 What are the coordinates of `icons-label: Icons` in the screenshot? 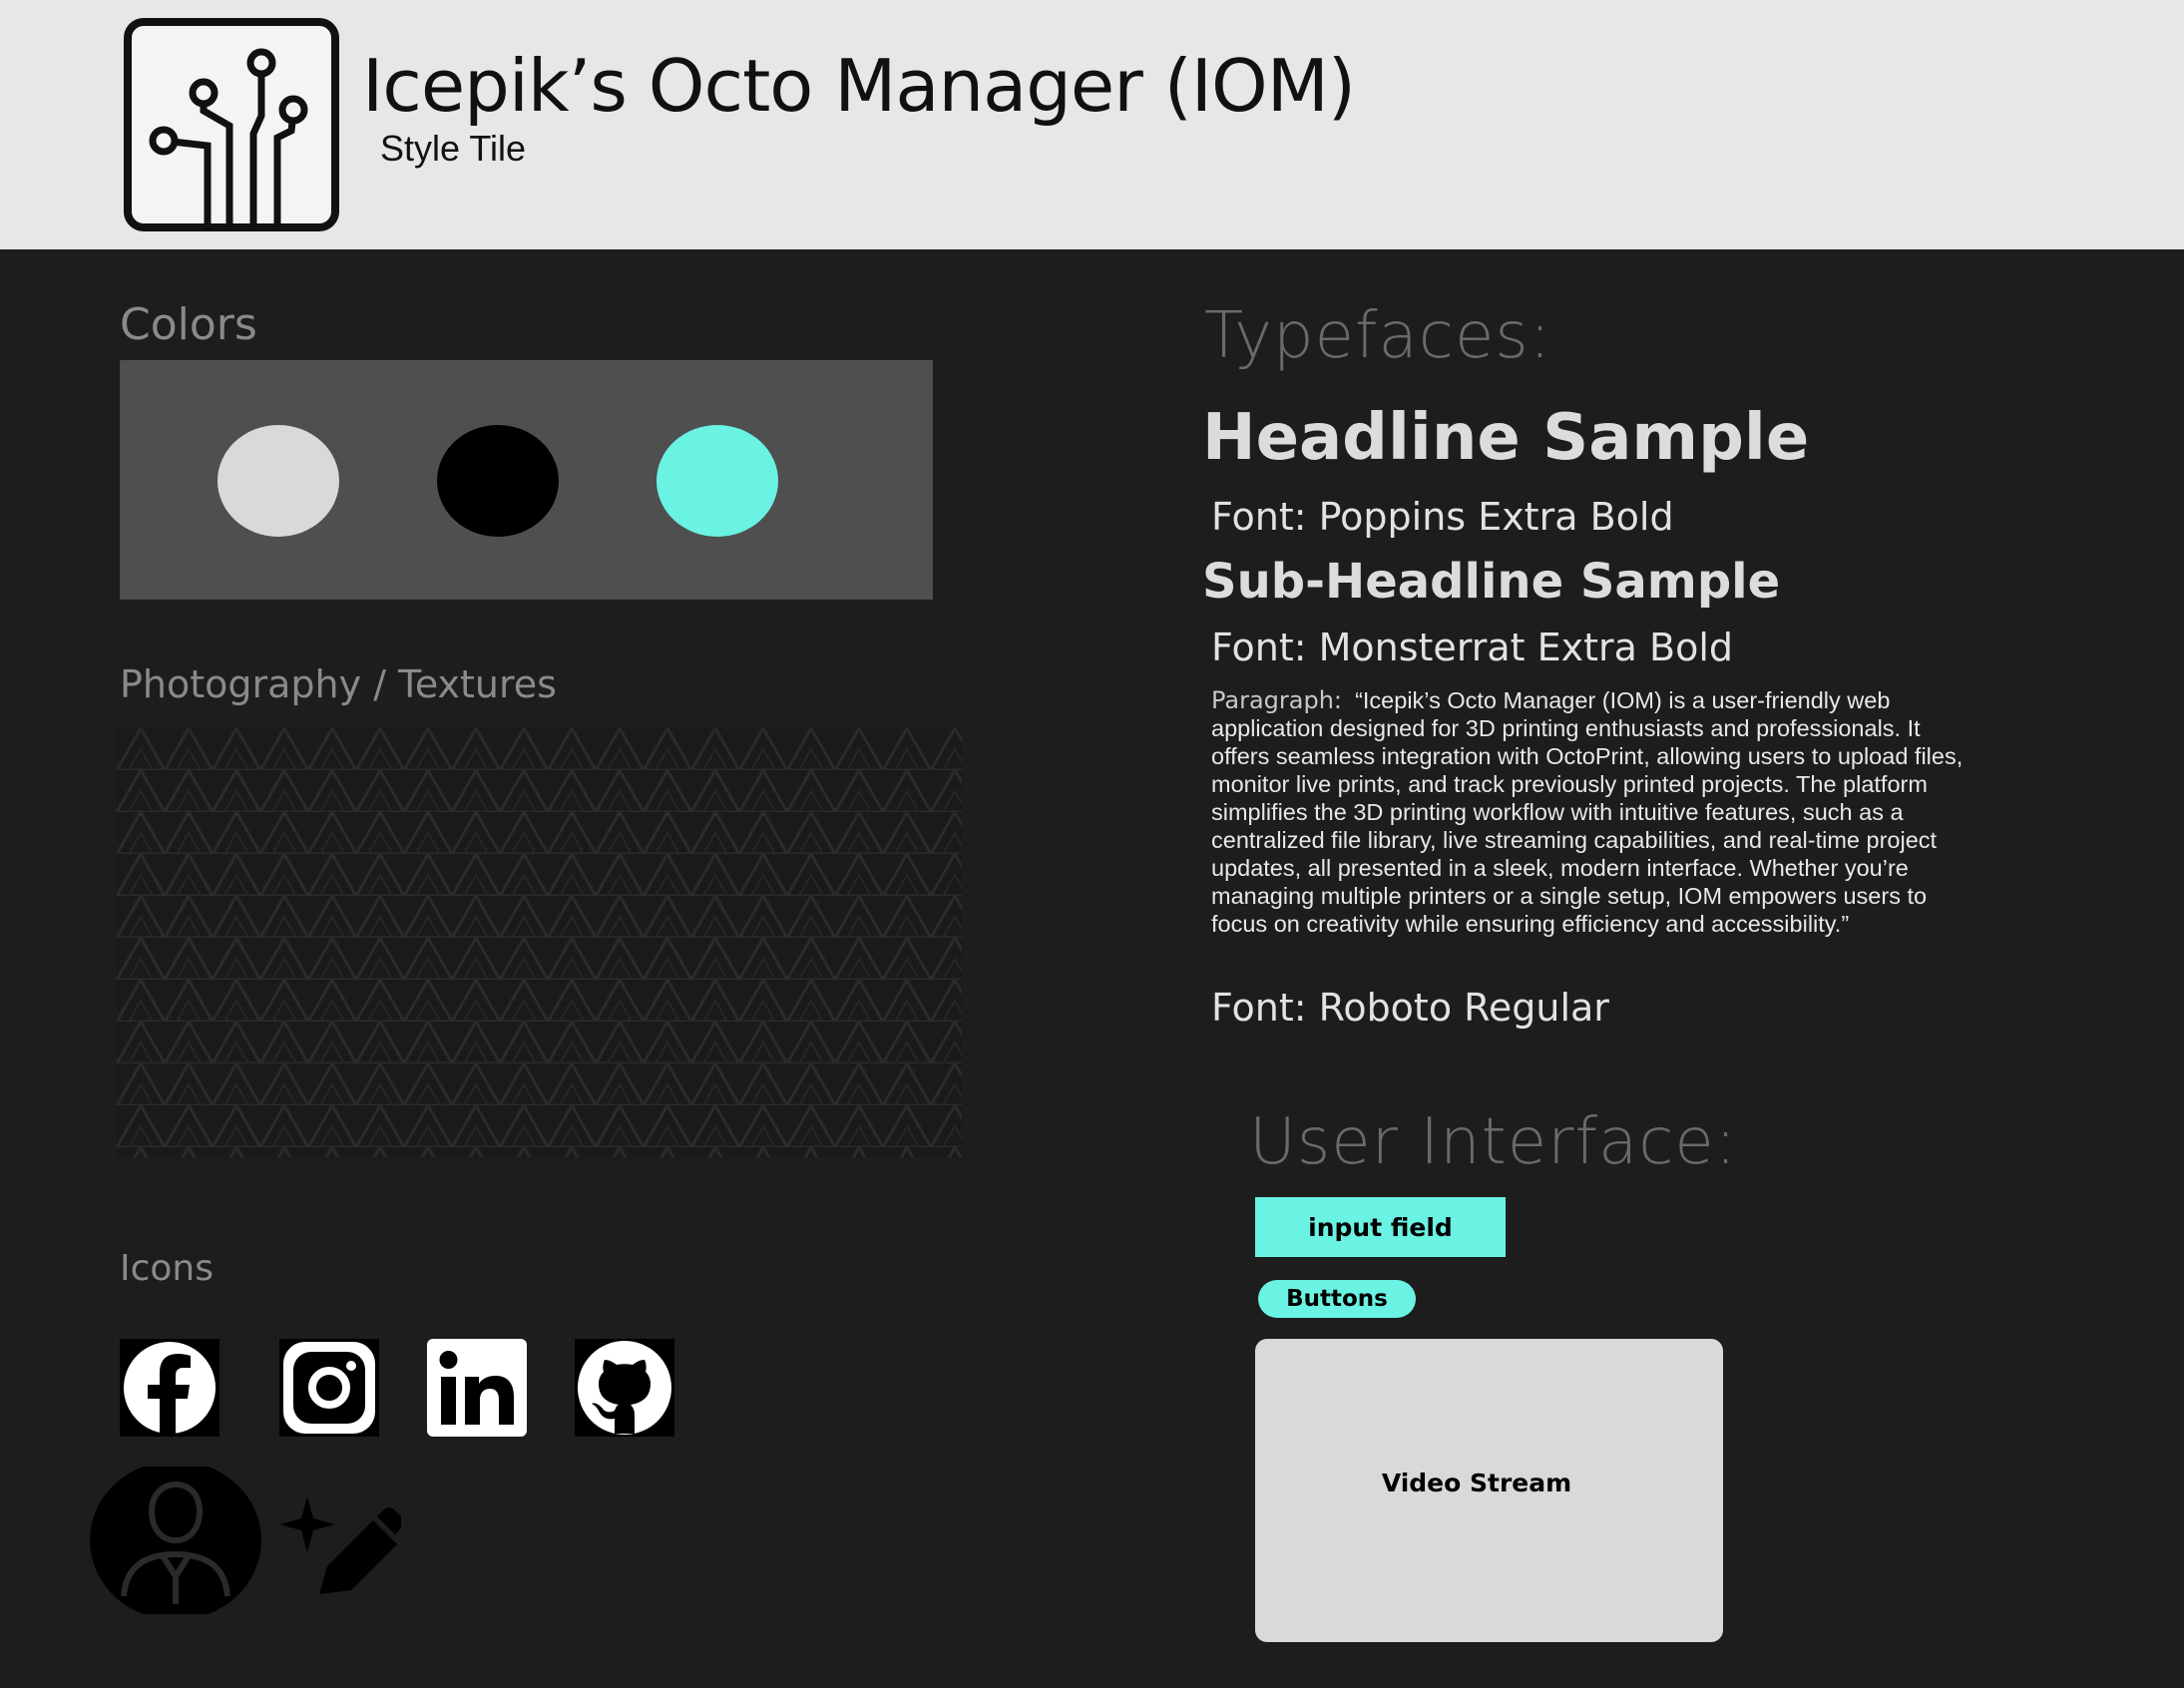 It's located at (167, 1269).